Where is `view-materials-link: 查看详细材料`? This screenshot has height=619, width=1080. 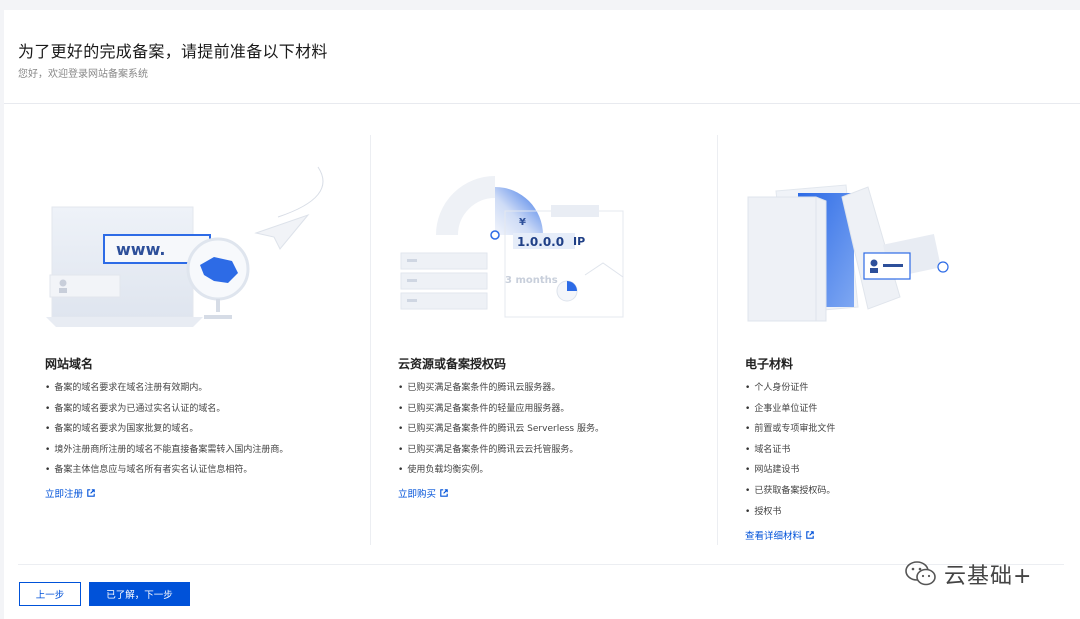
view-materials-link: 查看详细材料 is located at coordinates (779, 535).